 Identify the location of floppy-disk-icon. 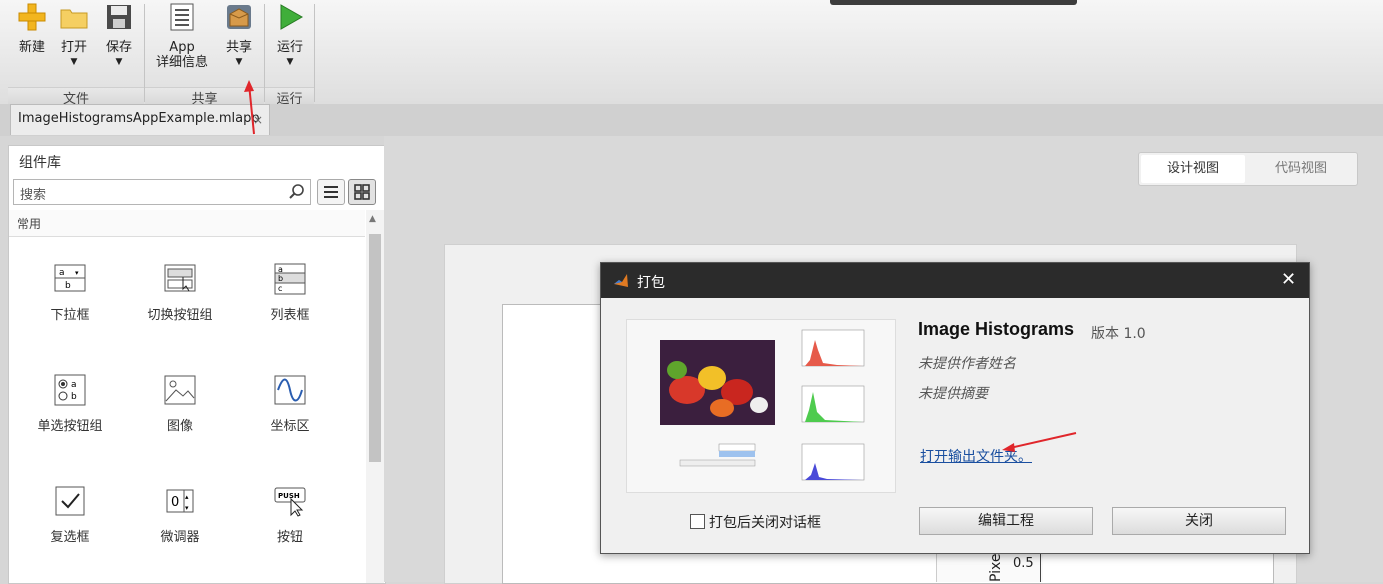
(119, 17).